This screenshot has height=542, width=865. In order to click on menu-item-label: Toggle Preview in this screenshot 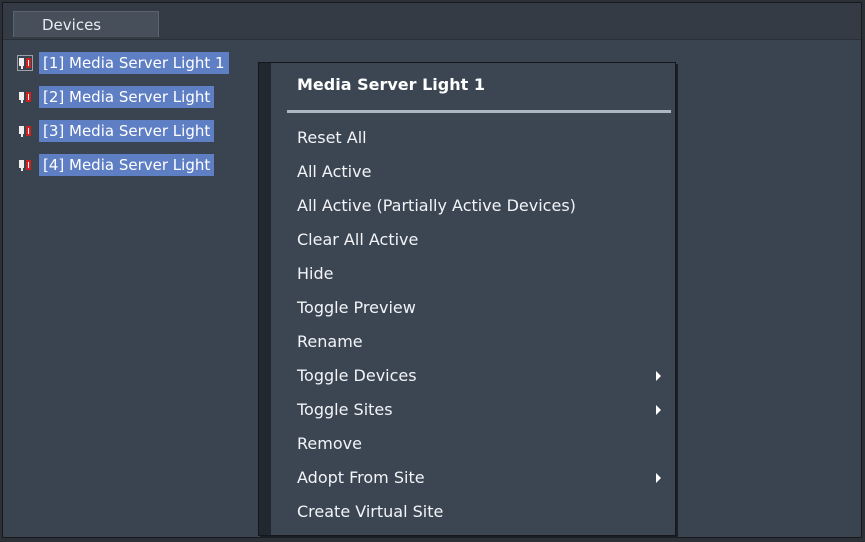, I will do `click(356, 307)`.